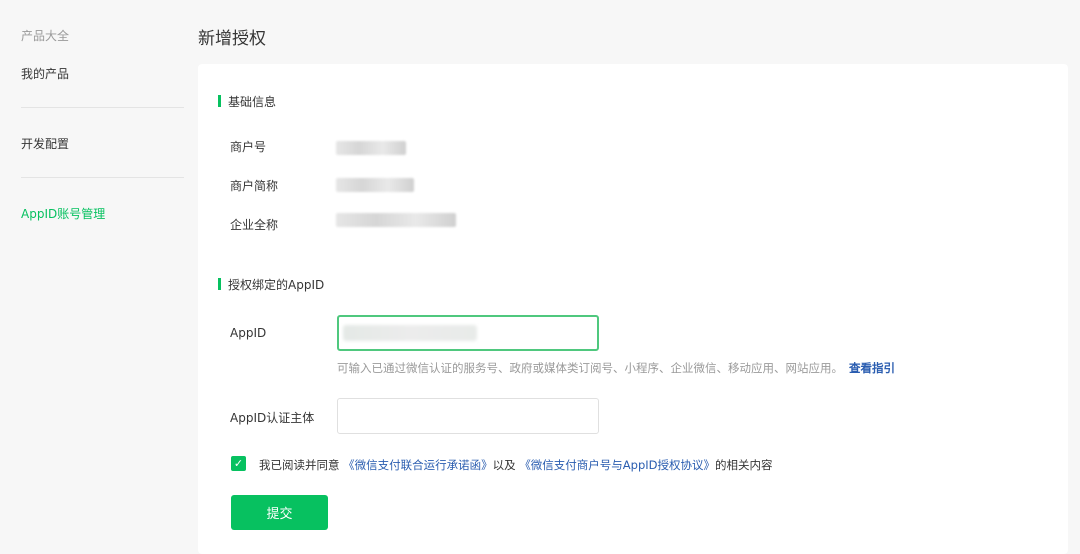 The image size is (1080, 554). Describe the element at coordinates (272, 418) in the screenshot. I see `appid-subject-label: AppID认证主体` at that location.